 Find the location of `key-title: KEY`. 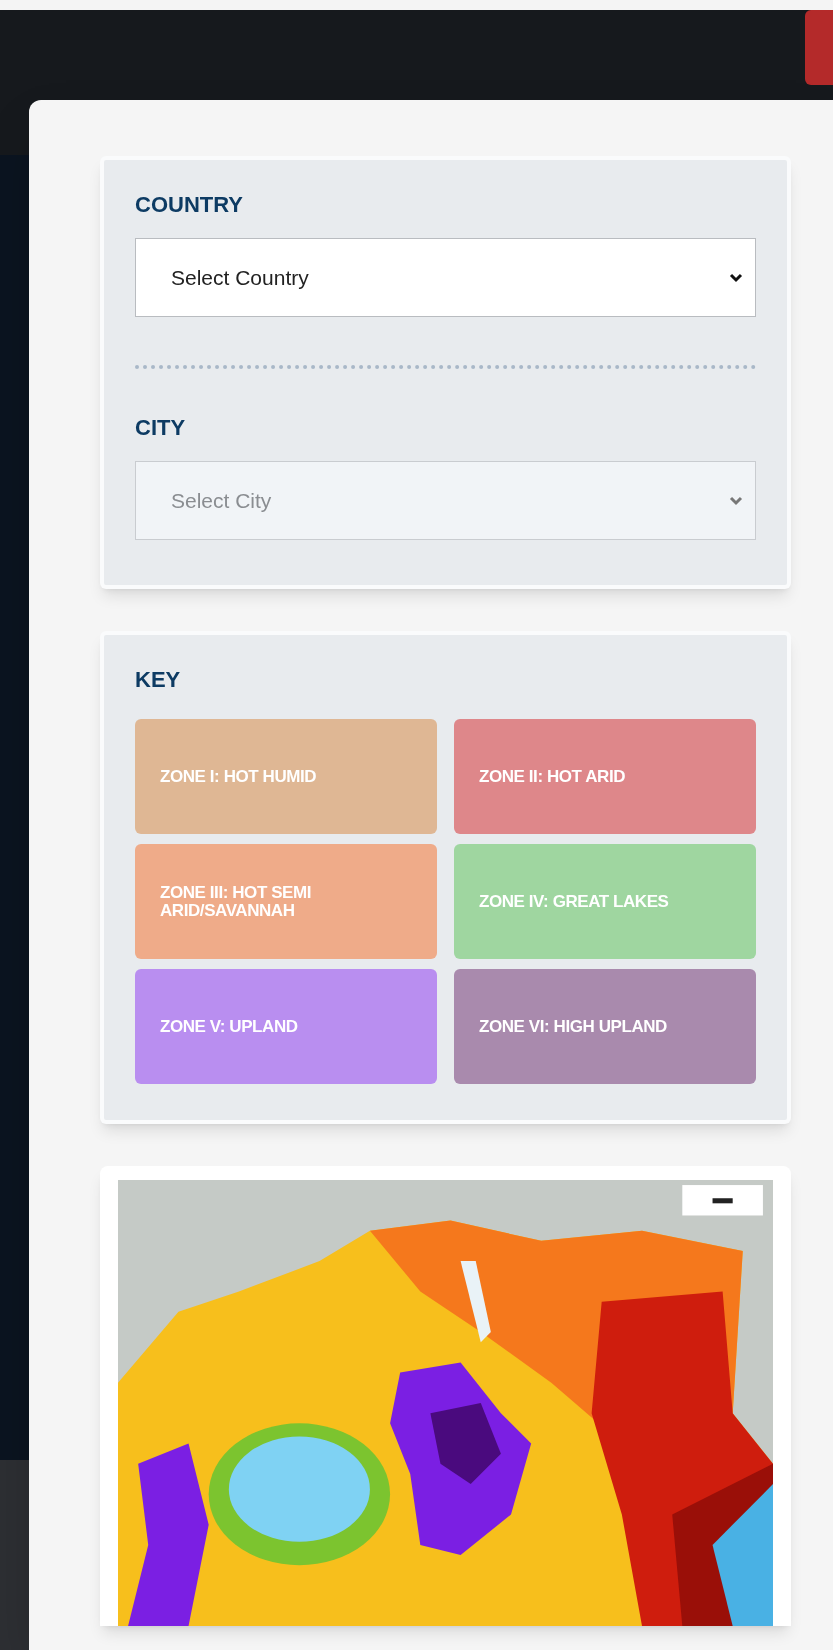

key-title: KEY is located at coordinates (158, 680).